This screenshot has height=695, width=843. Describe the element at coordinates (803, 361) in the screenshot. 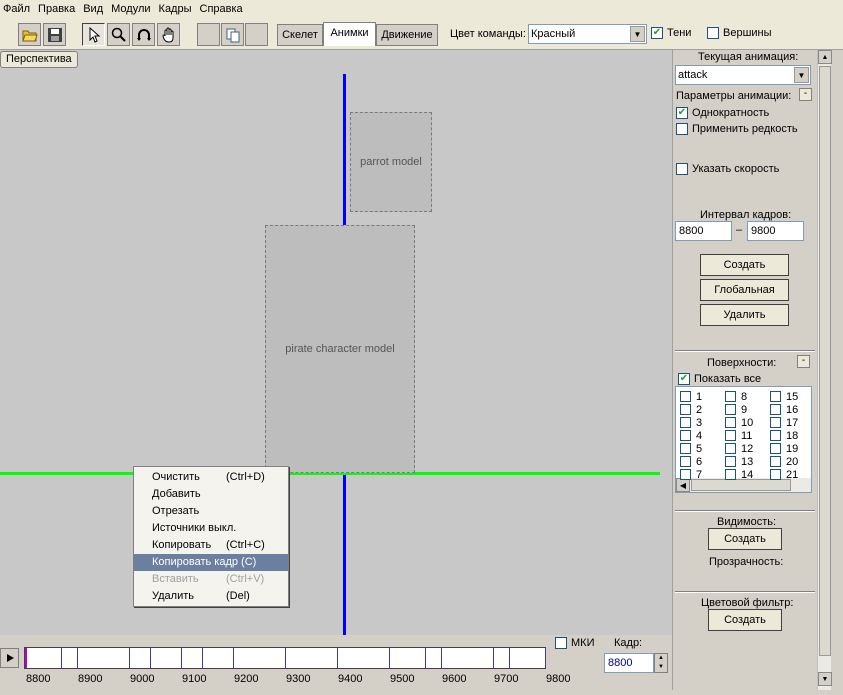

I see `surfaces-collapse-button: -` at that location.